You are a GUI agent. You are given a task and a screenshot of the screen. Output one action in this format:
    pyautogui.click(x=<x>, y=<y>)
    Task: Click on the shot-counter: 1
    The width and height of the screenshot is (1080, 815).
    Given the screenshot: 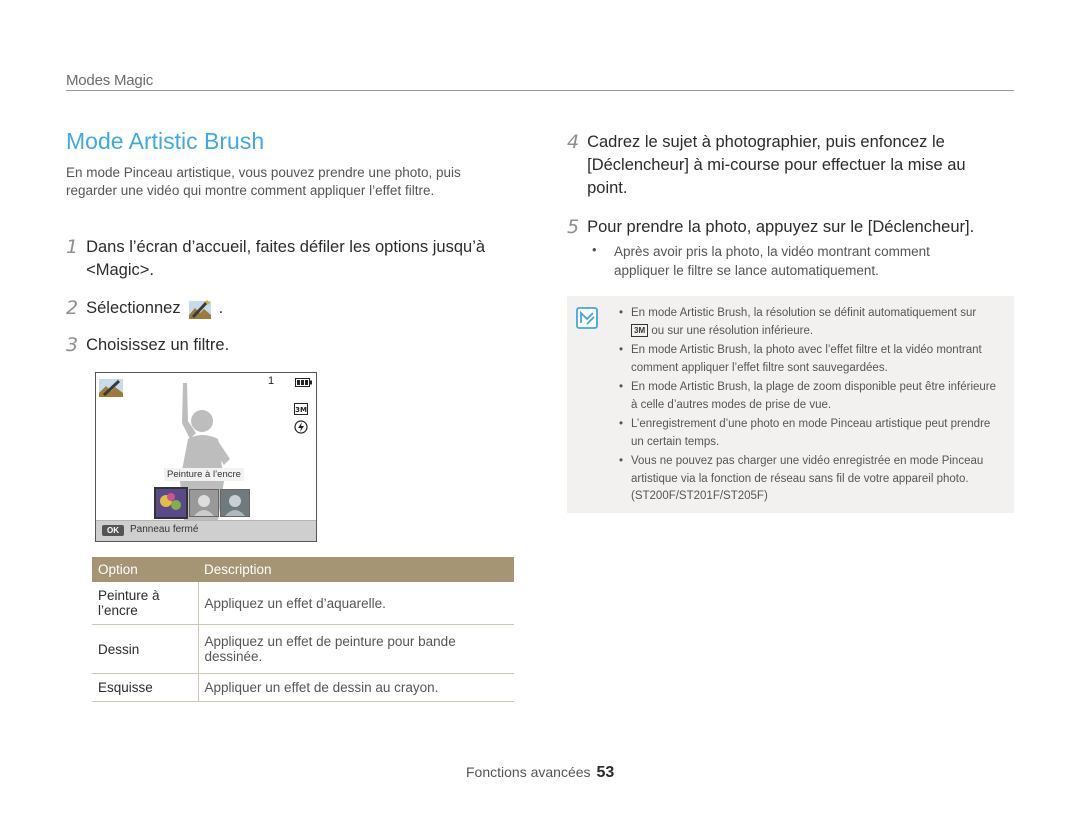 What is the action you would take?
    pyautogui.click(x=271, y=381)
    